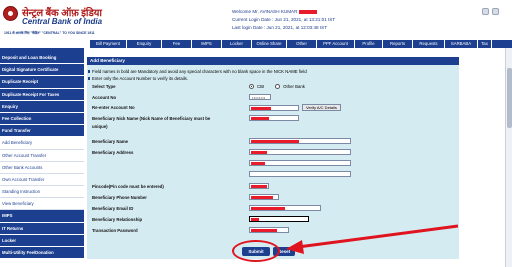 The height and width of the screenshot is (267, 512). I want to click on redacted-name, so click(307, 11).